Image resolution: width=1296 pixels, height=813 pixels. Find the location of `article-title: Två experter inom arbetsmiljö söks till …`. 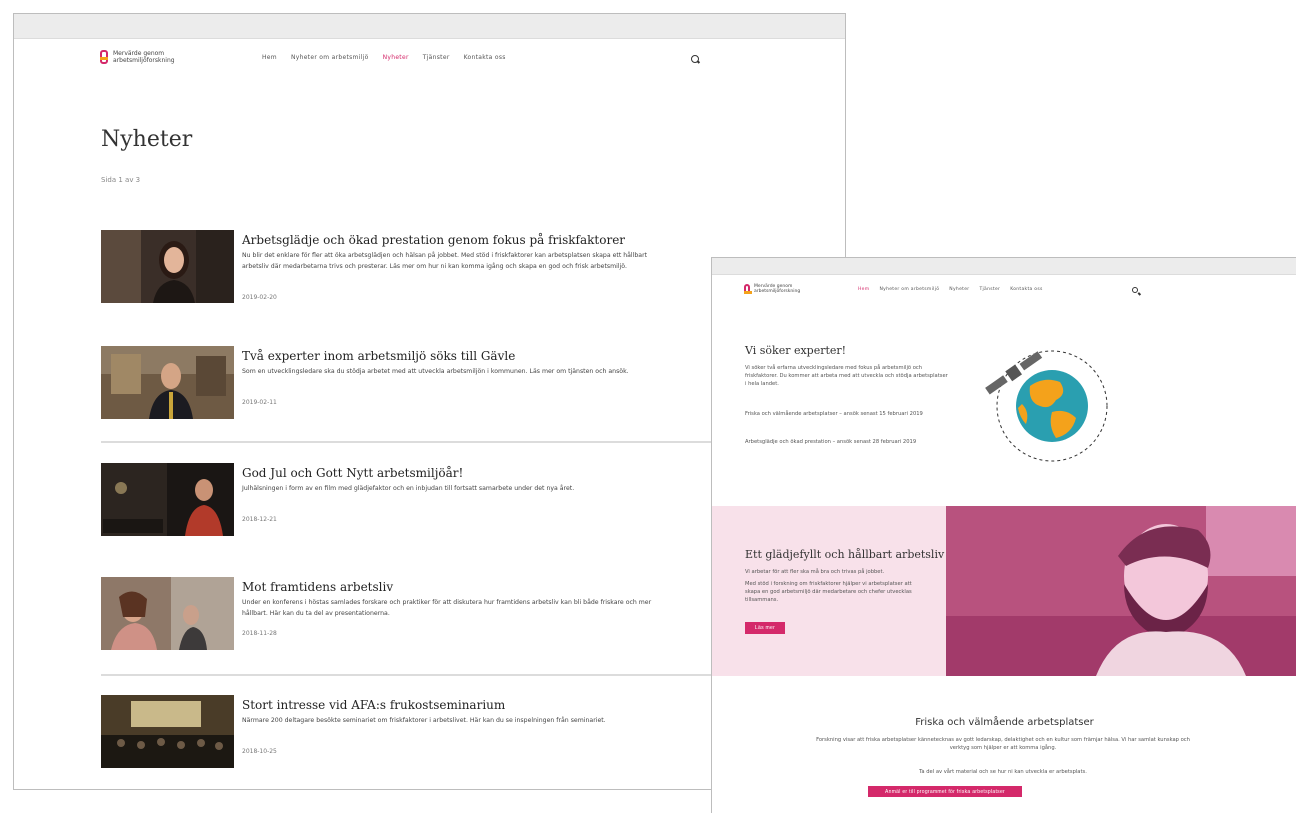

article-title: Två experter inom arbetsmiljö söks till … is located at coordinates (457, 356).